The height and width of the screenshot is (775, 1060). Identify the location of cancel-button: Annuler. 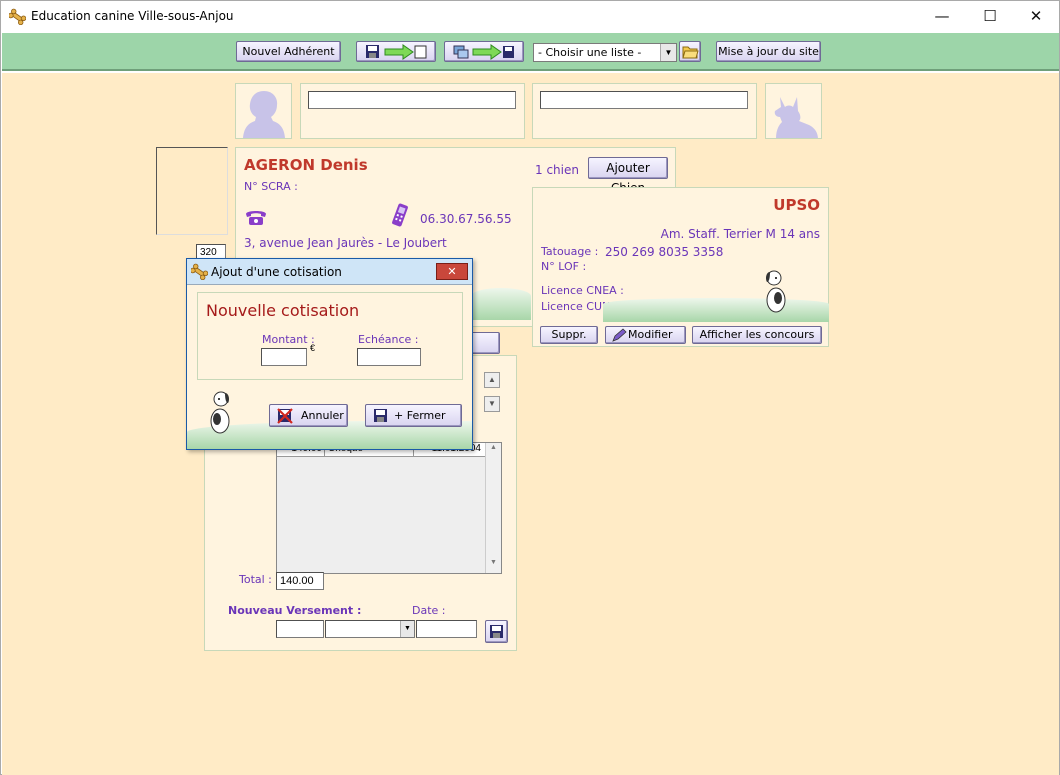
(308, 415).